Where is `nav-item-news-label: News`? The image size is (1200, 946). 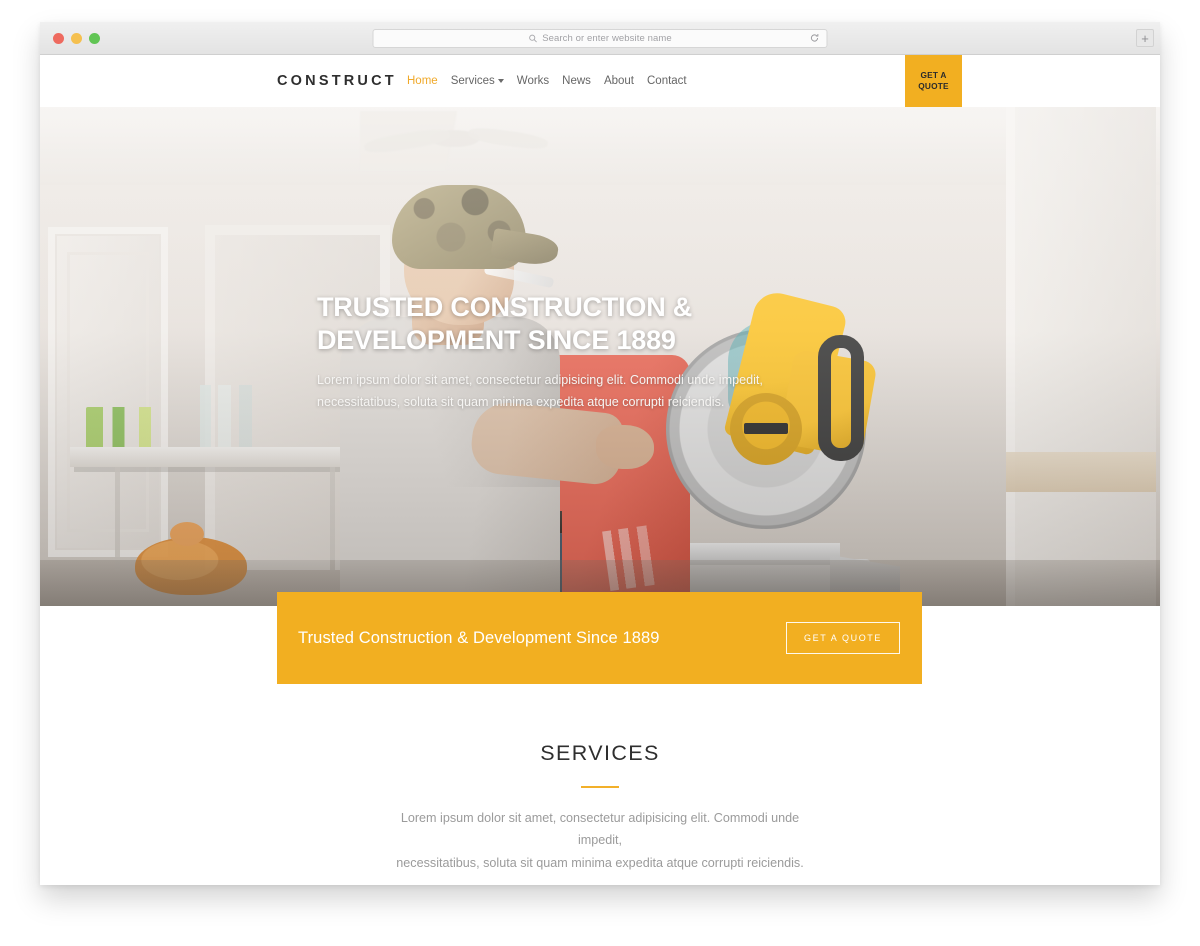
nav-item-news-label: News is located at coordinates (576, 81).